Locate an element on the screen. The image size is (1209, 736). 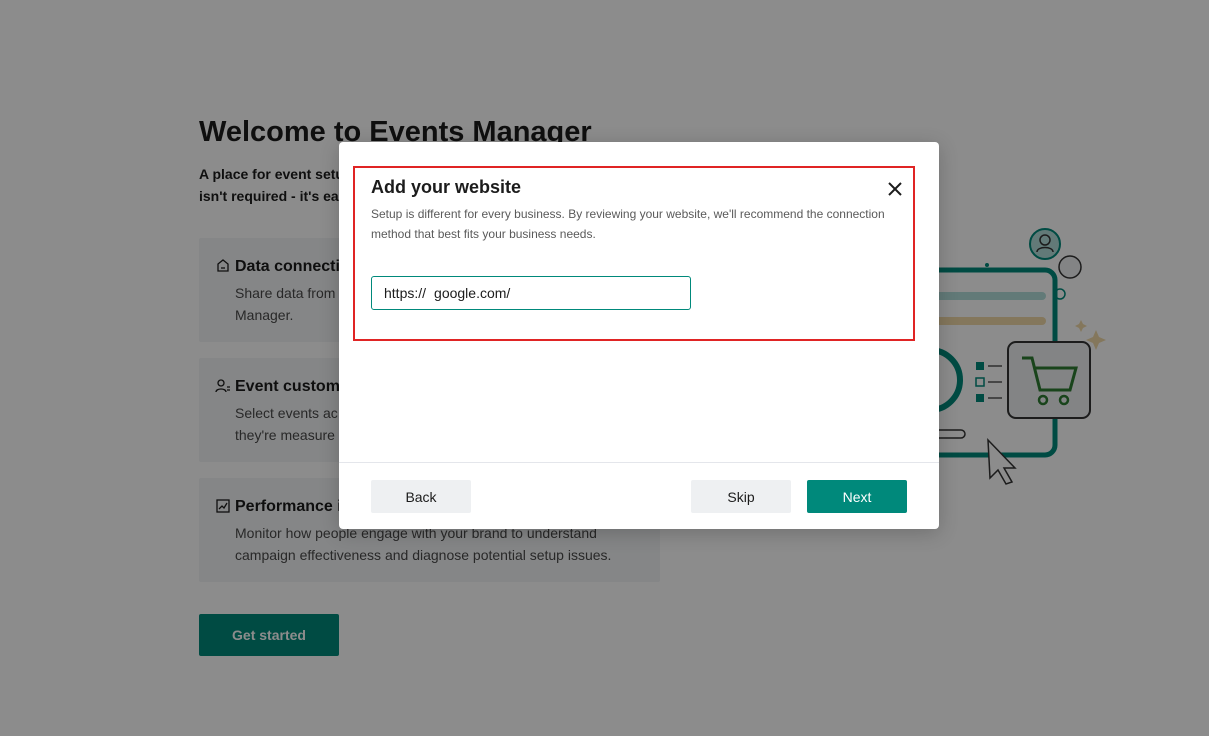
skip-button: Skip is located at coordinates (741, 496).